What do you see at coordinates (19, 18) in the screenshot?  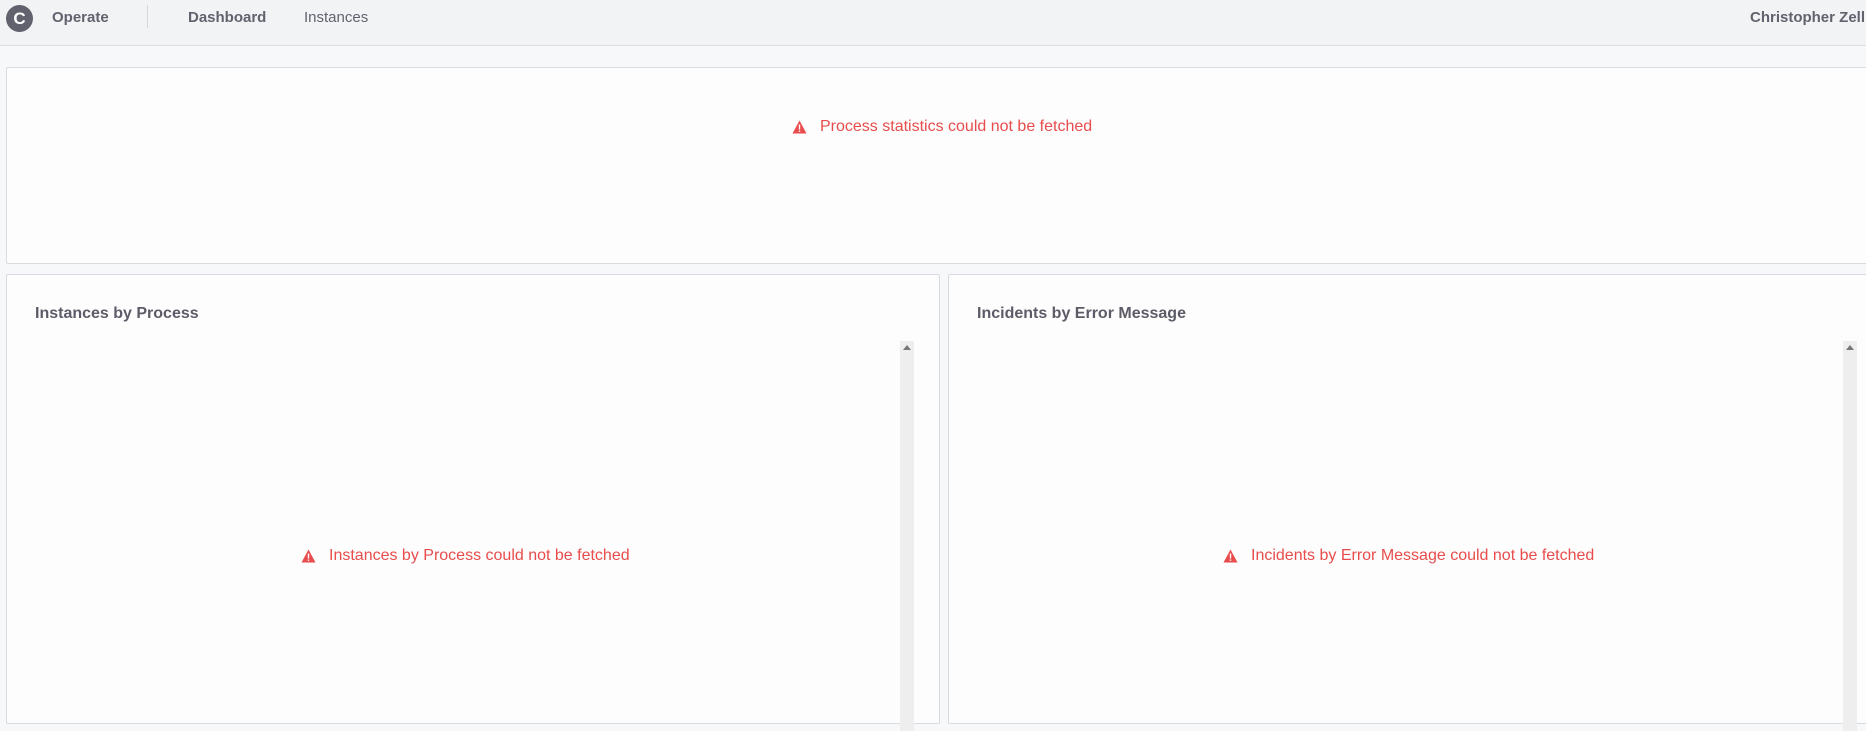 I see `camunda-logo-icon: C` at bounding box center [19, 18].